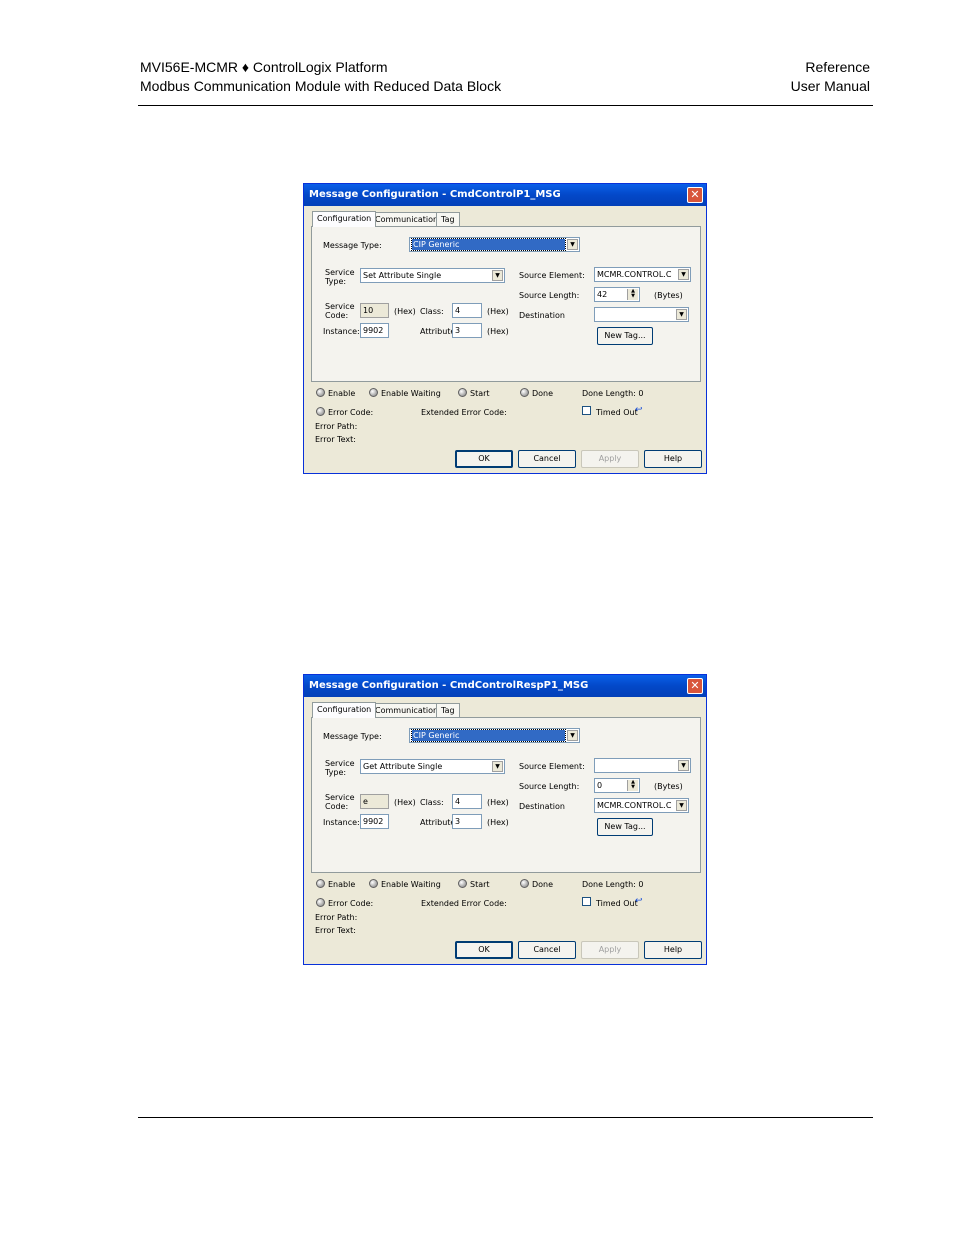  What do you see at coordinates (432, 766) in the screenshot?
I see `service-type-select: Get Attribute Single ▼` at bounding box center [432, 766].